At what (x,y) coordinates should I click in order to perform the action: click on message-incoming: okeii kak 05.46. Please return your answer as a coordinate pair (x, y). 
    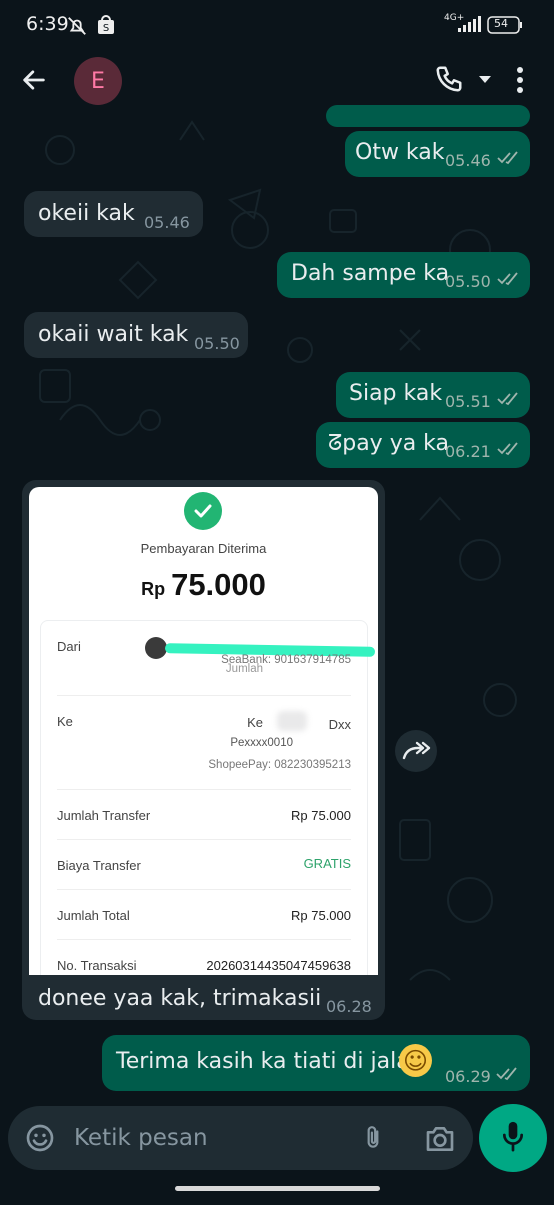
    Looking at the image, I should click on (113, 214).